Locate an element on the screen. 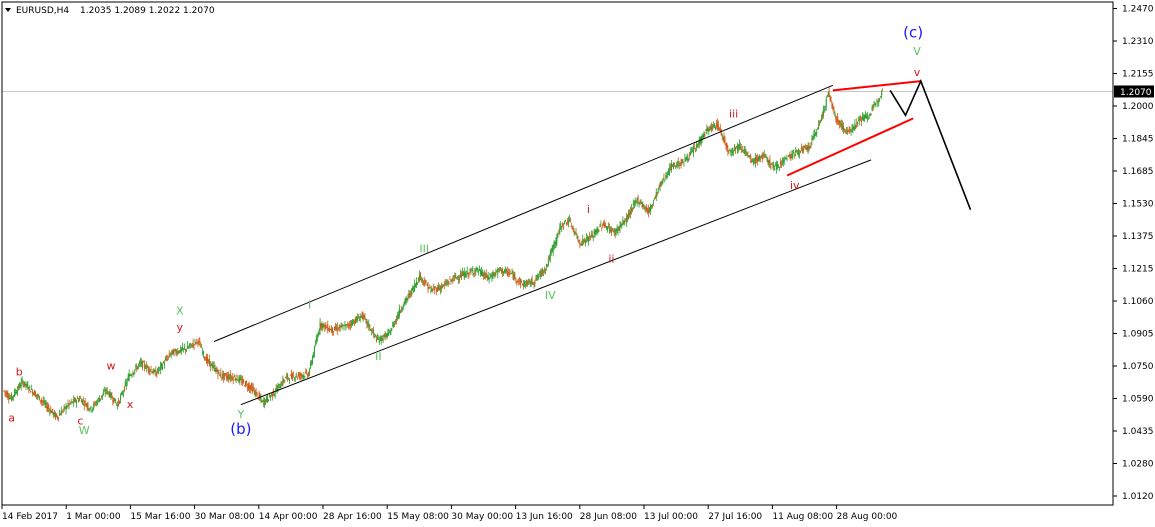  symbol-timeframe: EURUSD,H4 is located at coordinates (42, 11).